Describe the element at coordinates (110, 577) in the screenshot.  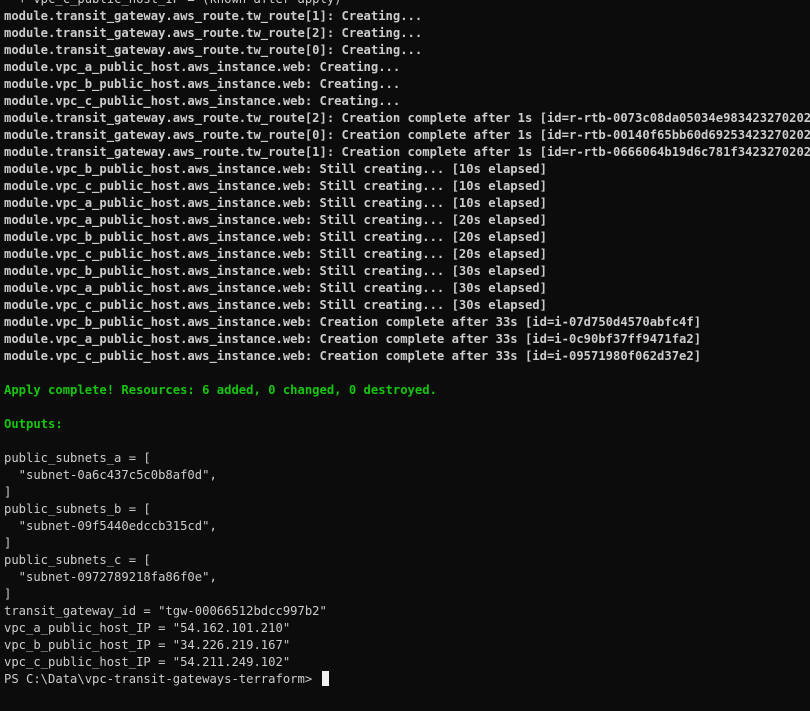
I see `output-line: "subnet-0972789218fa86f0e",` at that location.